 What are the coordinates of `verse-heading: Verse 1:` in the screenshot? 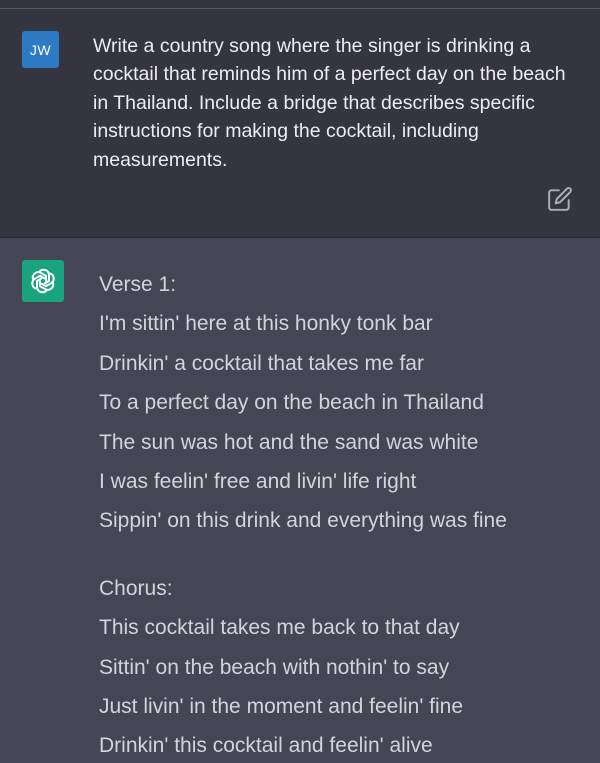 It's located at (138, 284).